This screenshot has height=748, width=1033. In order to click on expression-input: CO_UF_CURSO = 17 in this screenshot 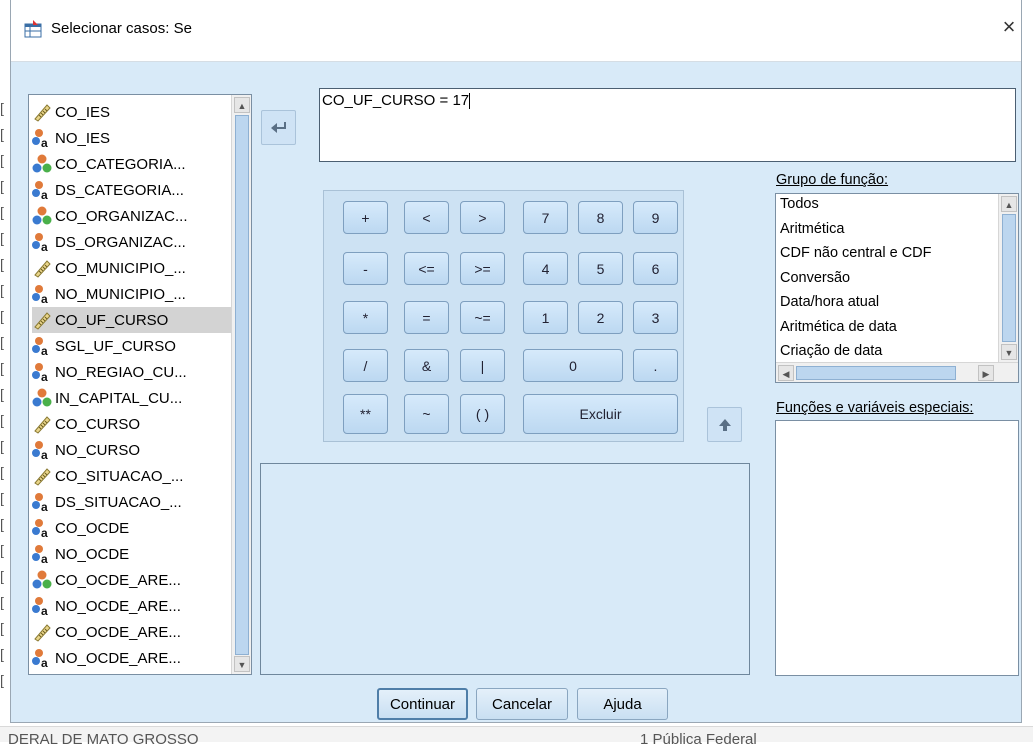, I will do `click(667, 125)`.